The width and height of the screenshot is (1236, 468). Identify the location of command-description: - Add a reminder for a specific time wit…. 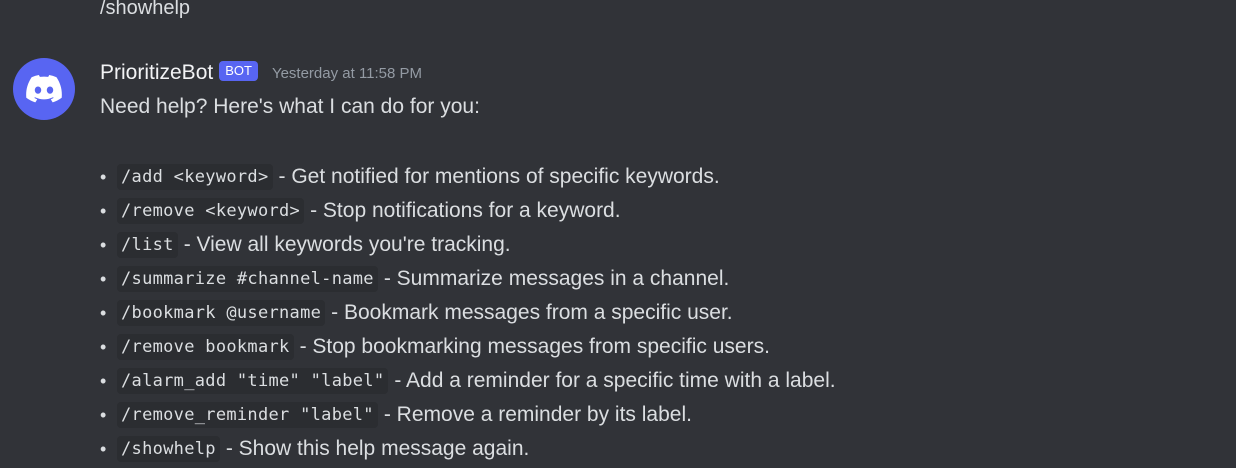
(615, 380).